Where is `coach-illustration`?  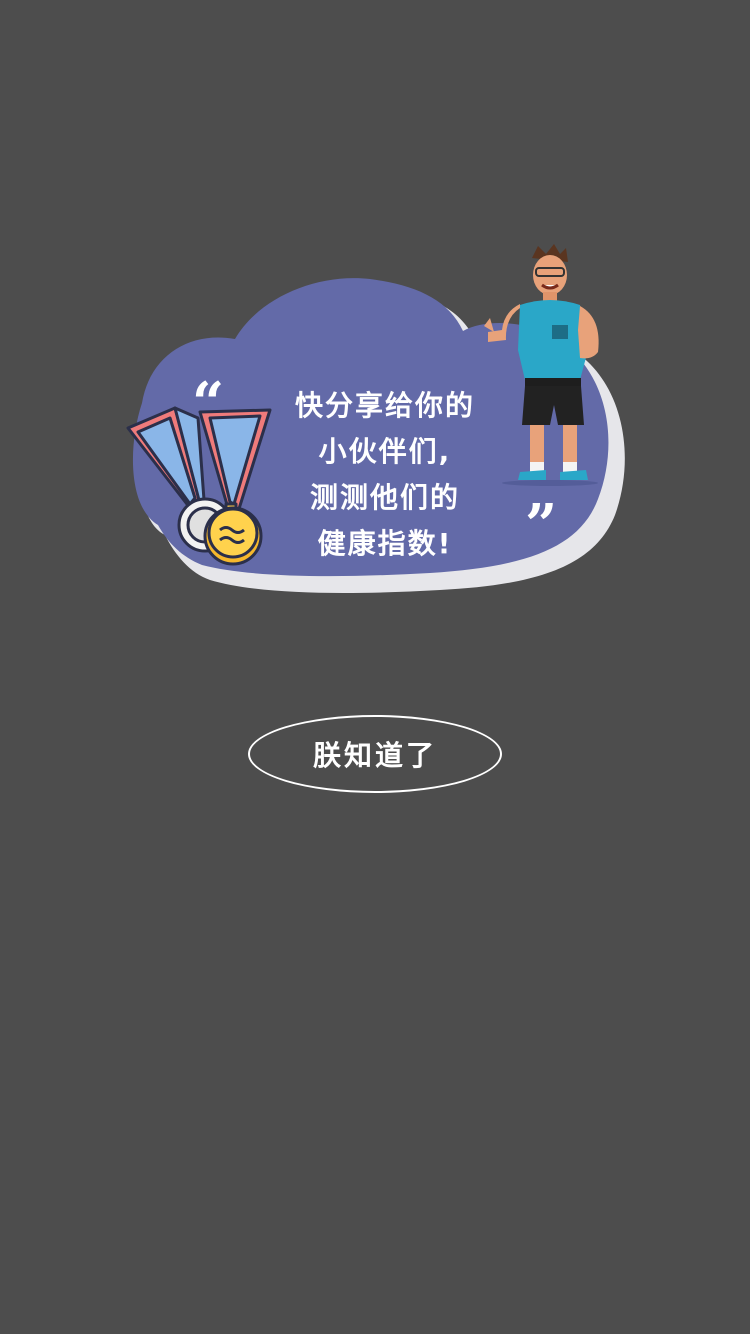 coach-illustration is located at coordinates (541, 365).